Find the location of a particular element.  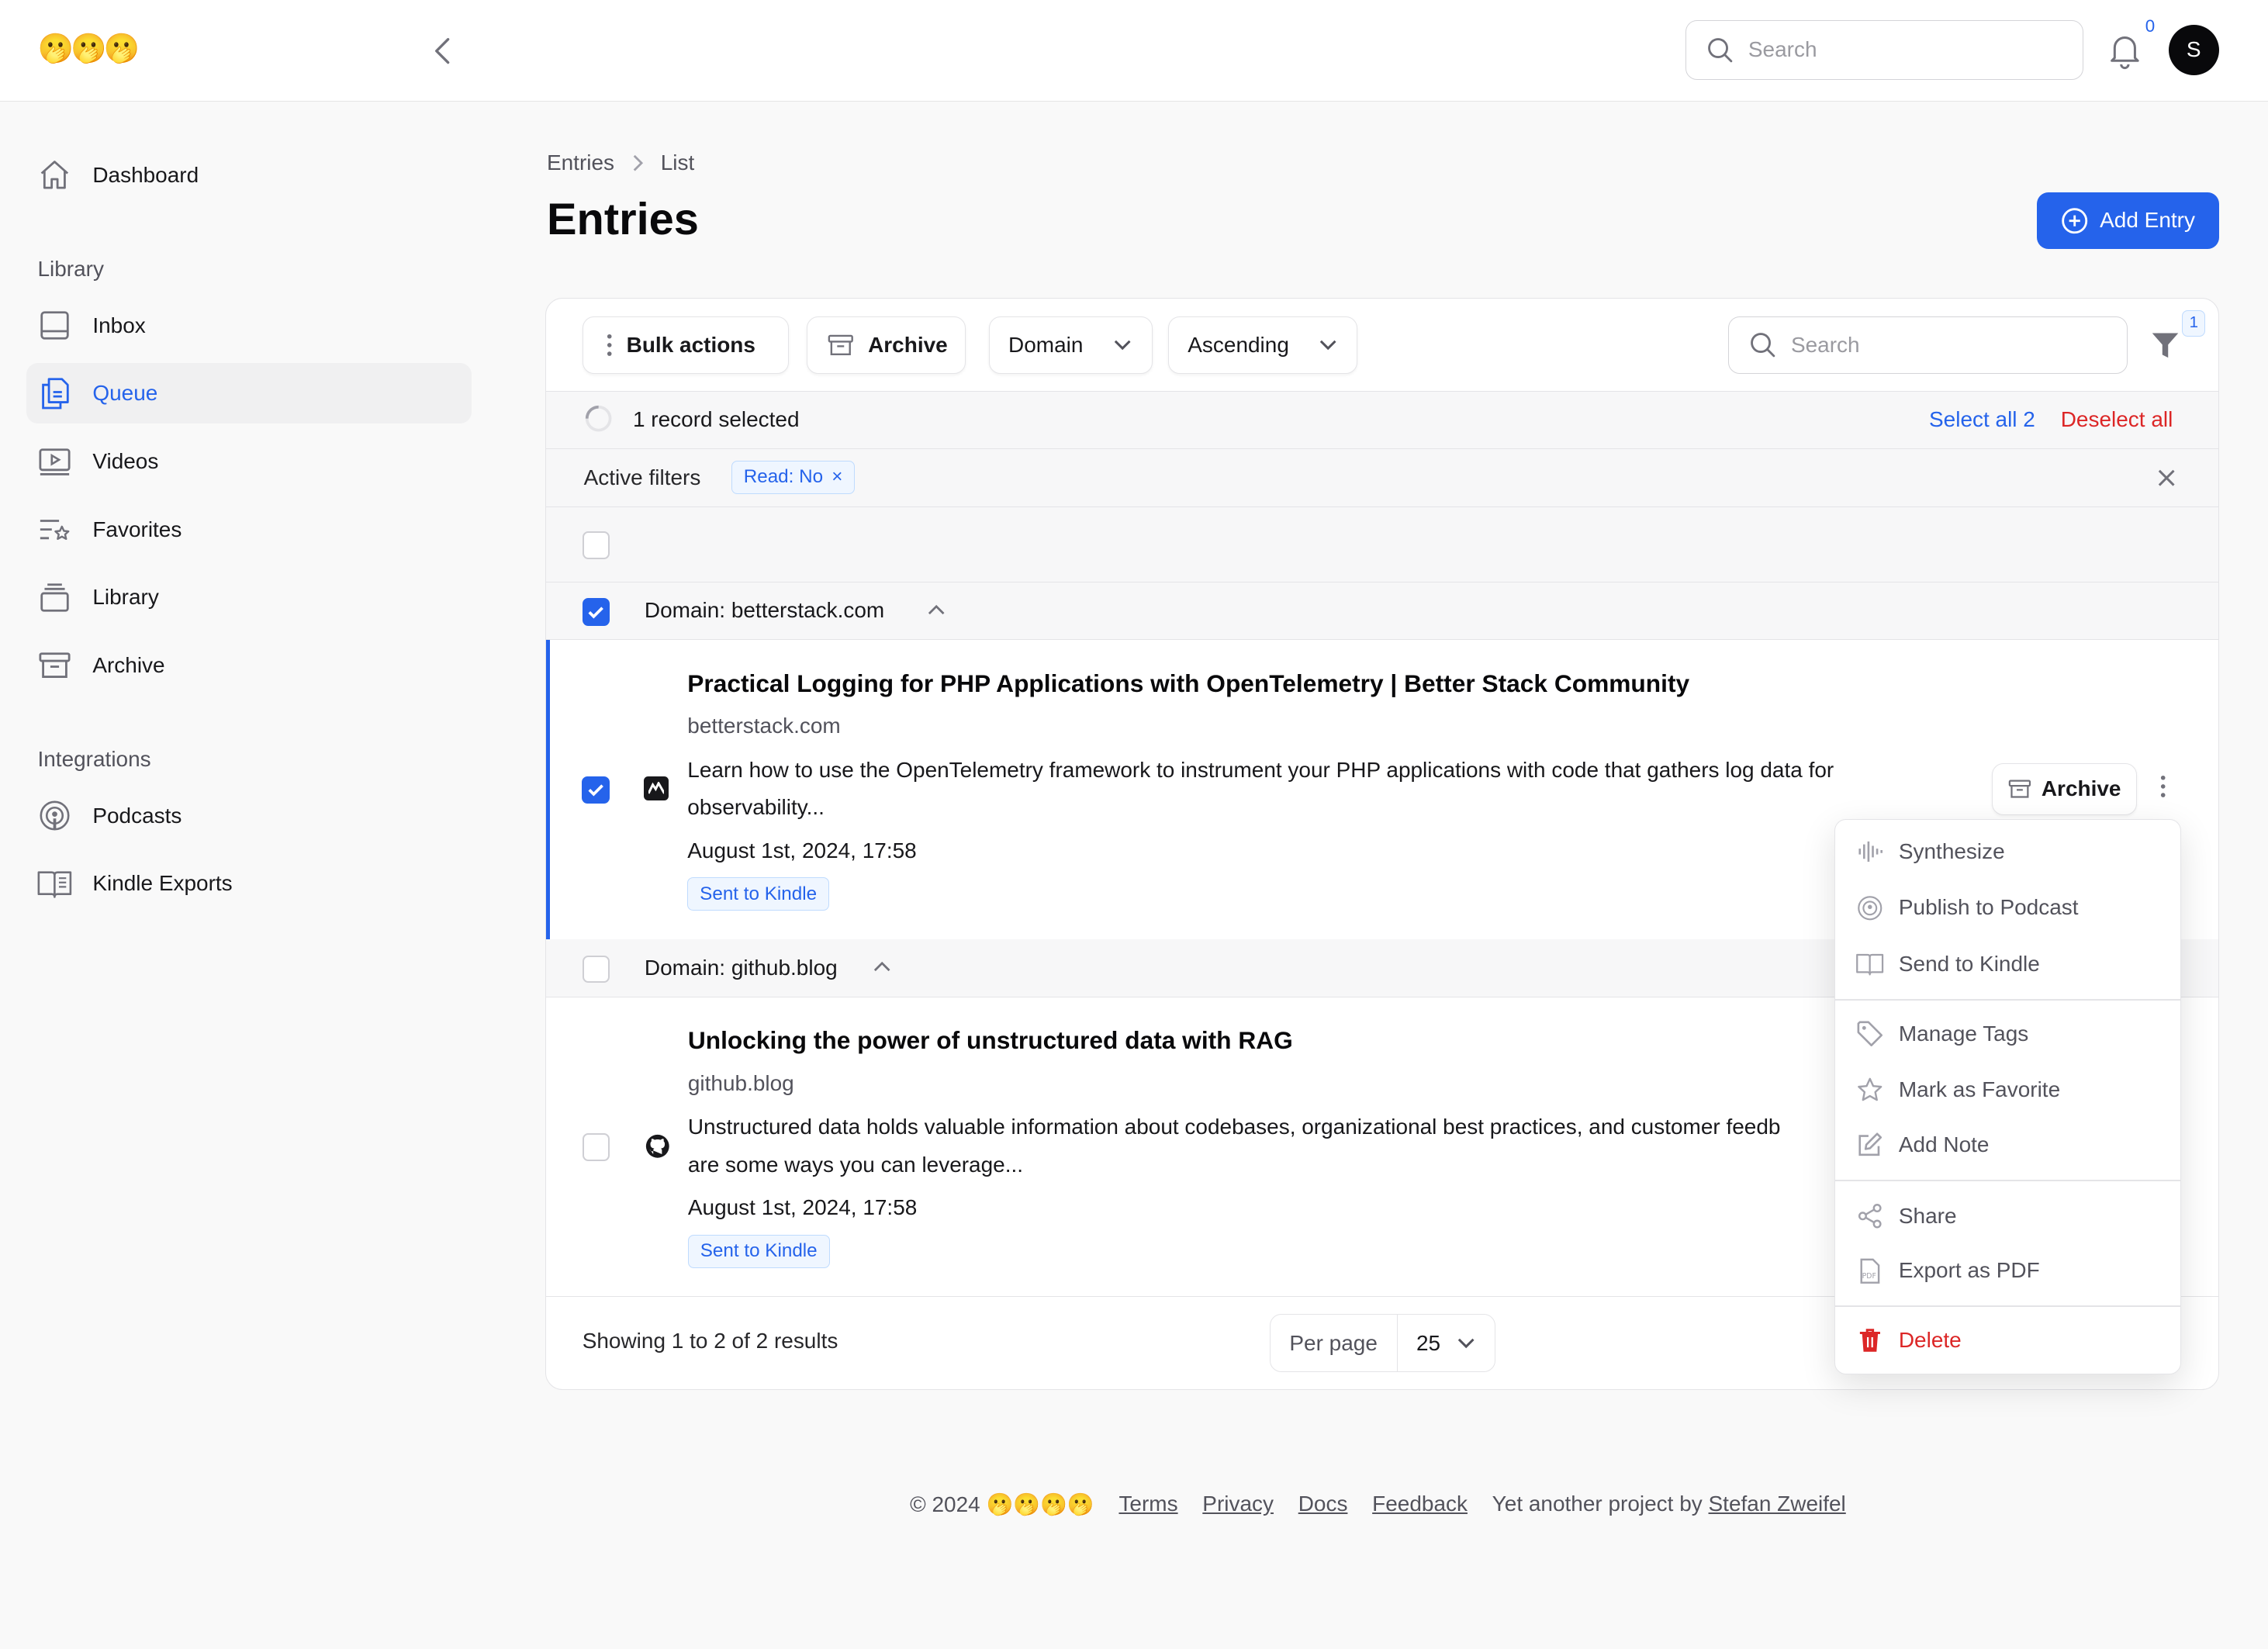

loading-spinner-icon is located at coordinates (598, 419).